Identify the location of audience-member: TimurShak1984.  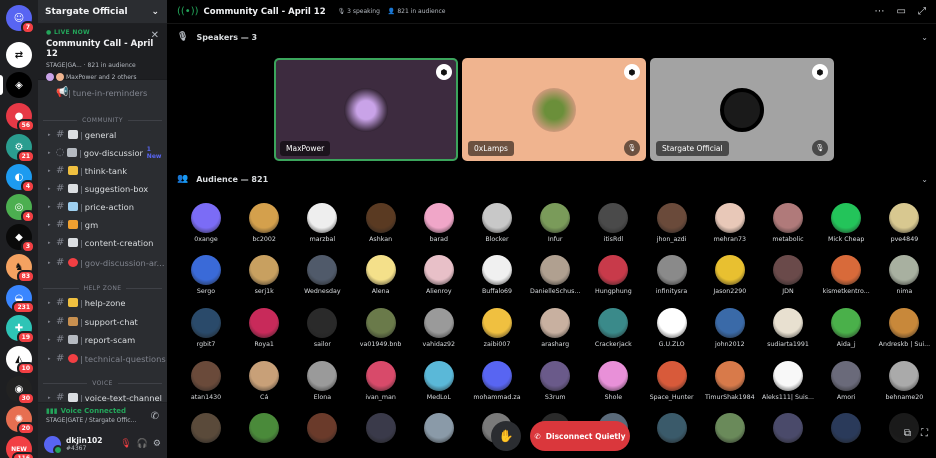
(730, 381).